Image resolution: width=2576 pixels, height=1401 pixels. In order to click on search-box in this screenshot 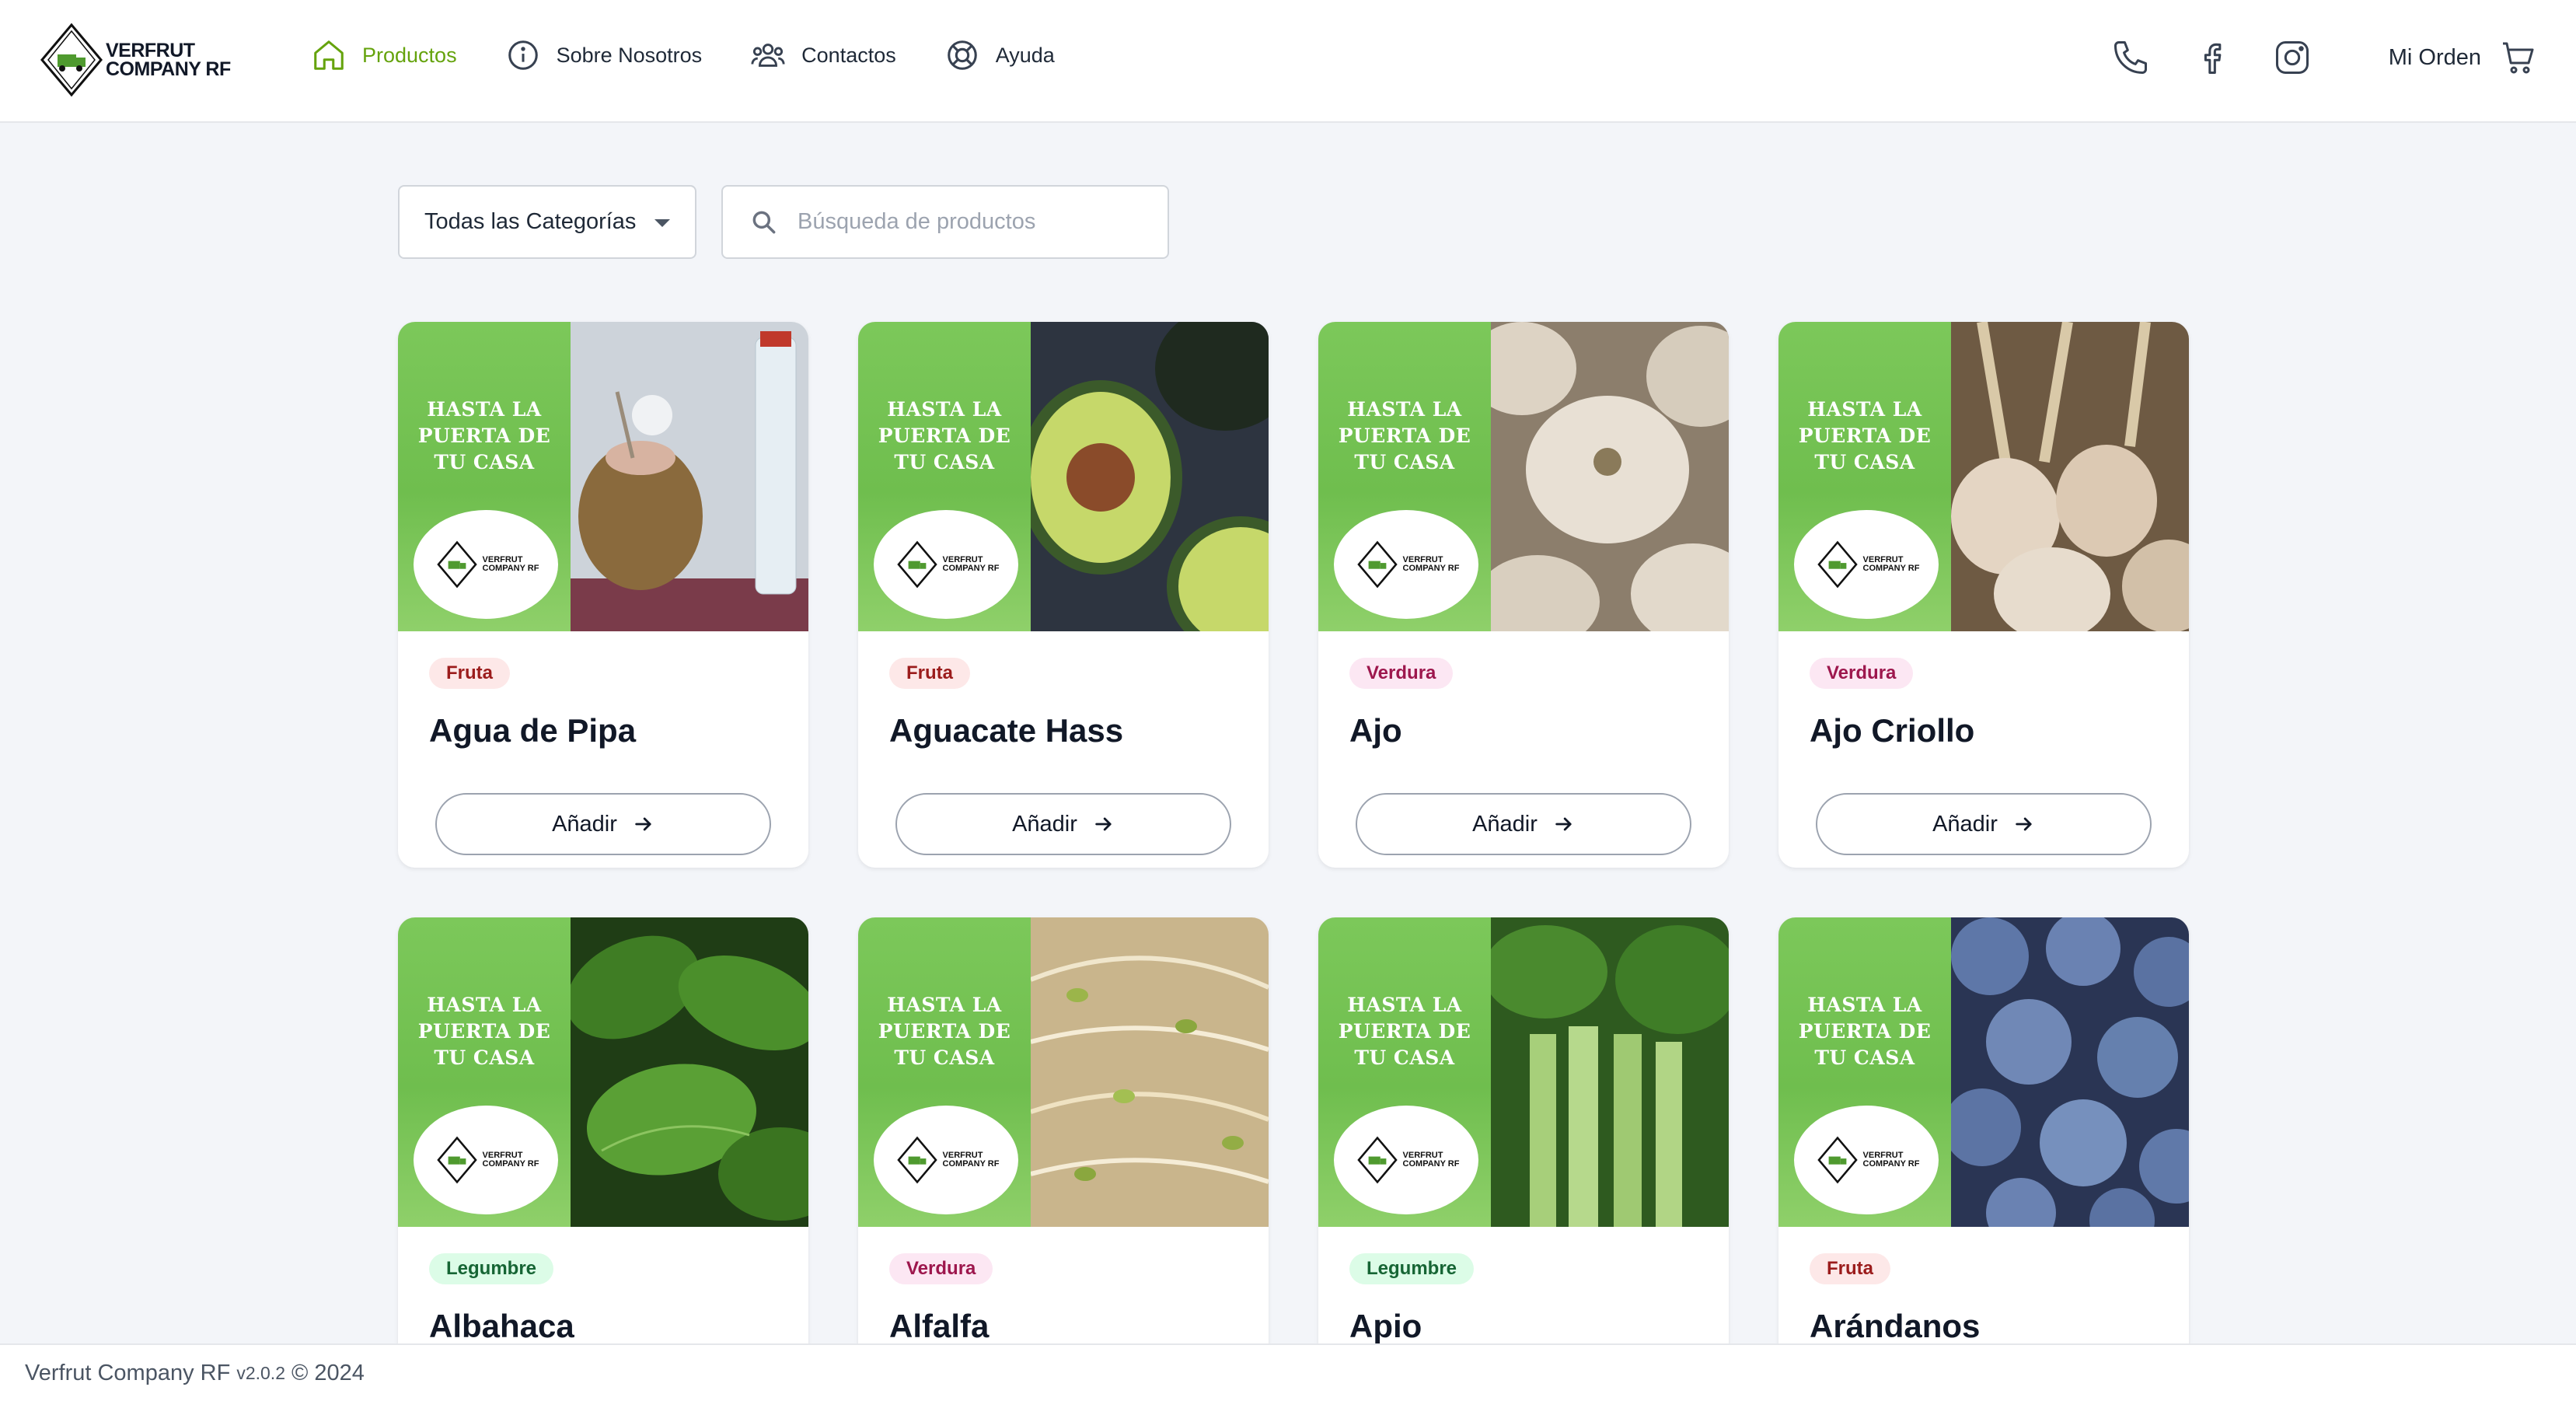, I will do `click(945, 222)`.